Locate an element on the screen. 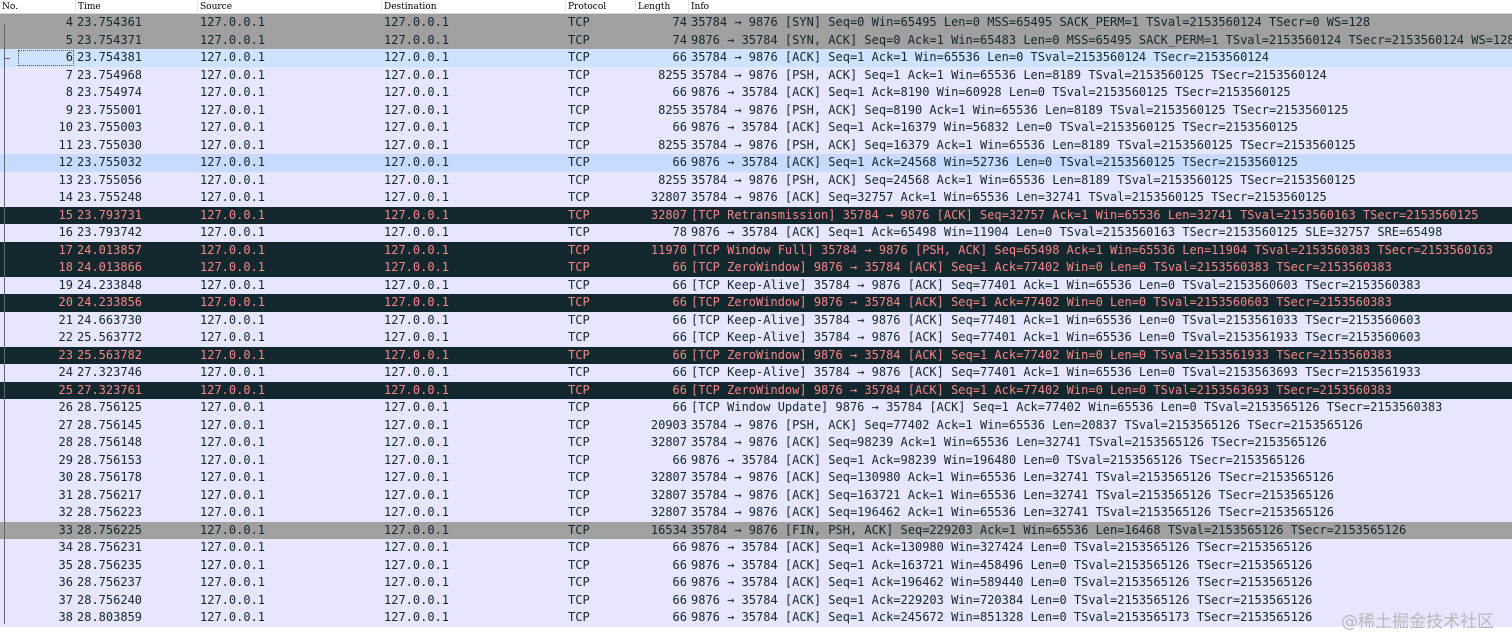  packet-time: 24.013866 is located at coordinates (110, 267).